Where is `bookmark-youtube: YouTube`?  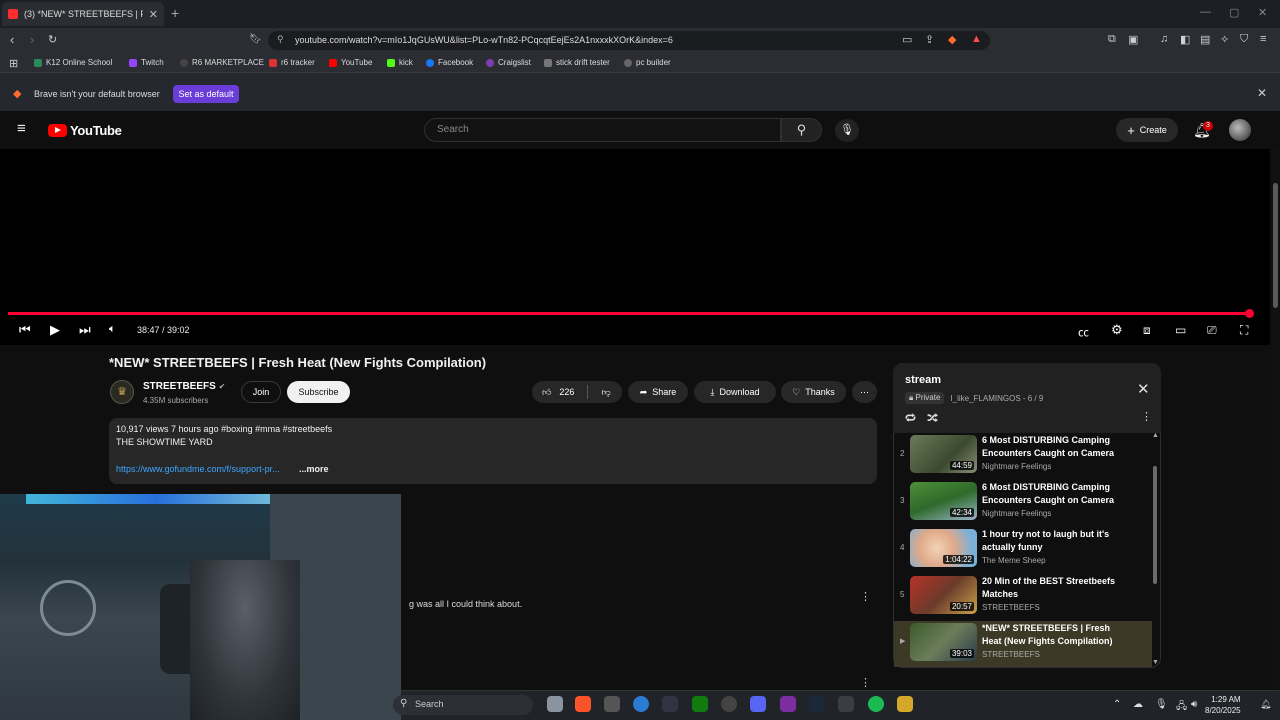
bookmark-youtube: YouTube is located at coordinates (350, 62).